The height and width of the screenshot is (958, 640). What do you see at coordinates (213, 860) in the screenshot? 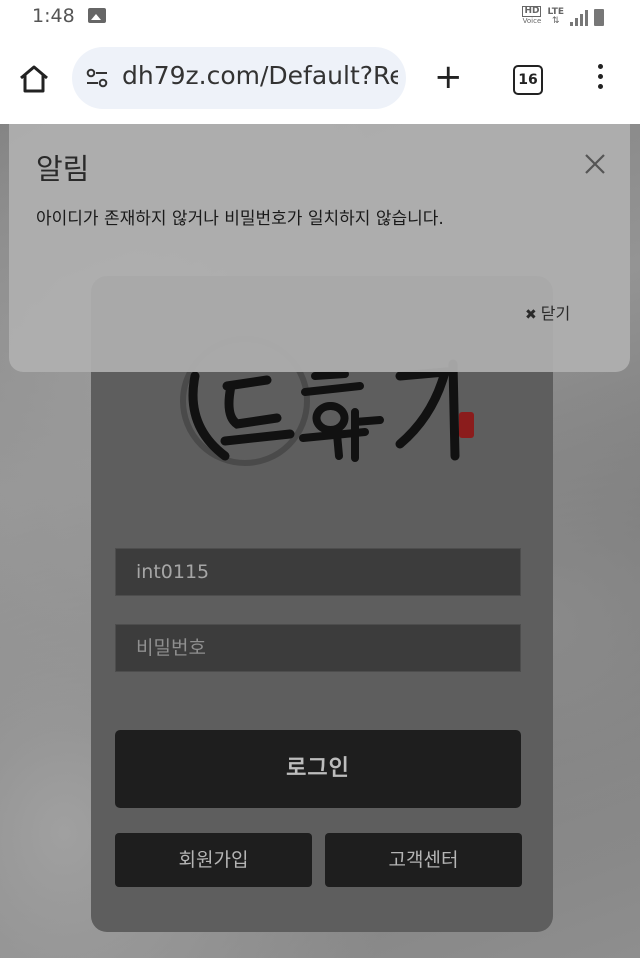
I see `signup-button: 회원가입` at bounding box center [213, 860].